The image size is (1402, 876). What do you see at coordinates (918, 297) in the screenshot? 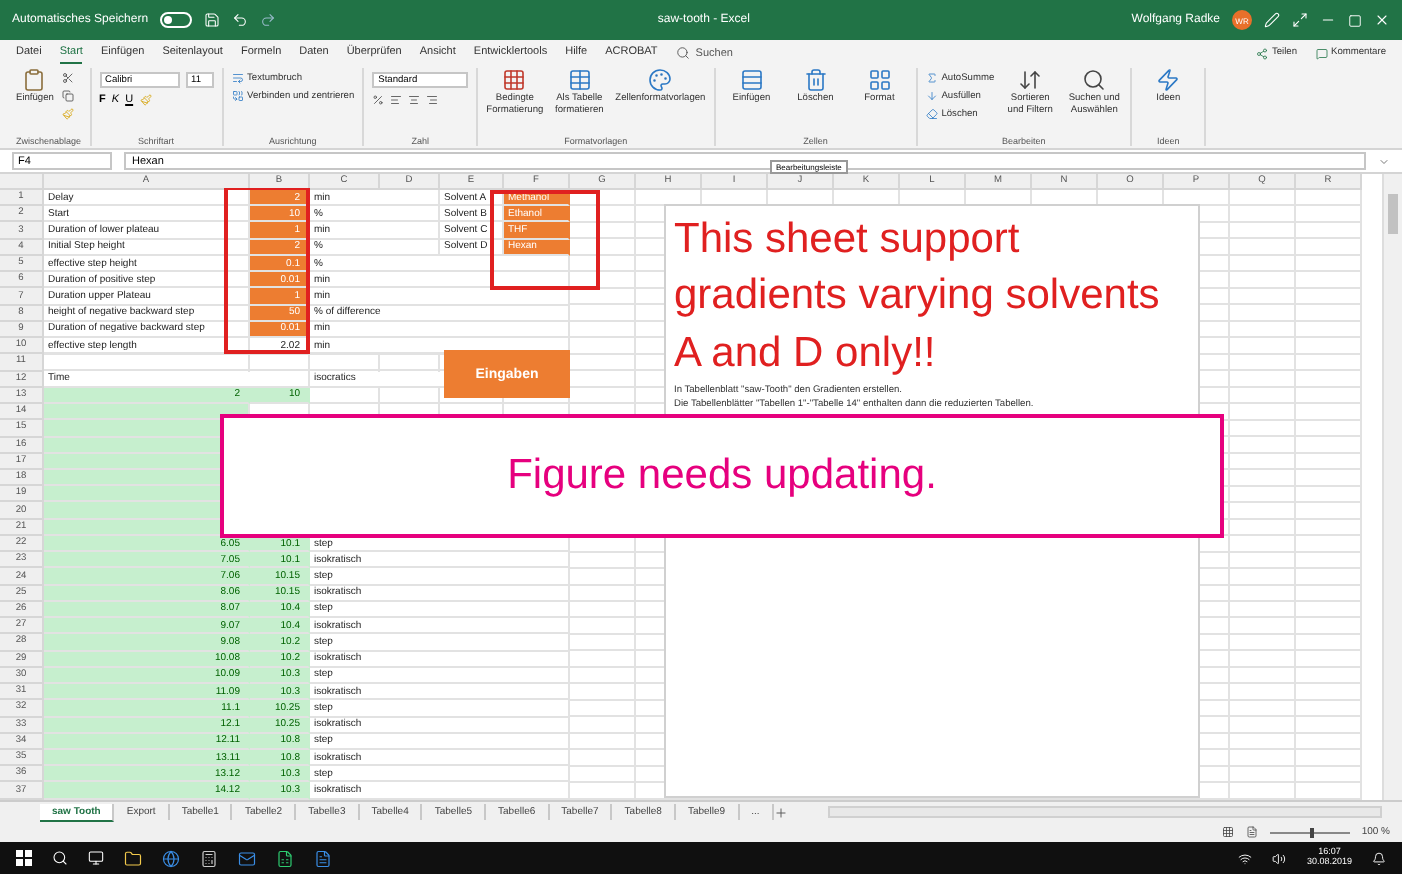
I see `warning-heading: This sheet support gradients varying solvents A and D only!!` at bounding box center [918, 297].